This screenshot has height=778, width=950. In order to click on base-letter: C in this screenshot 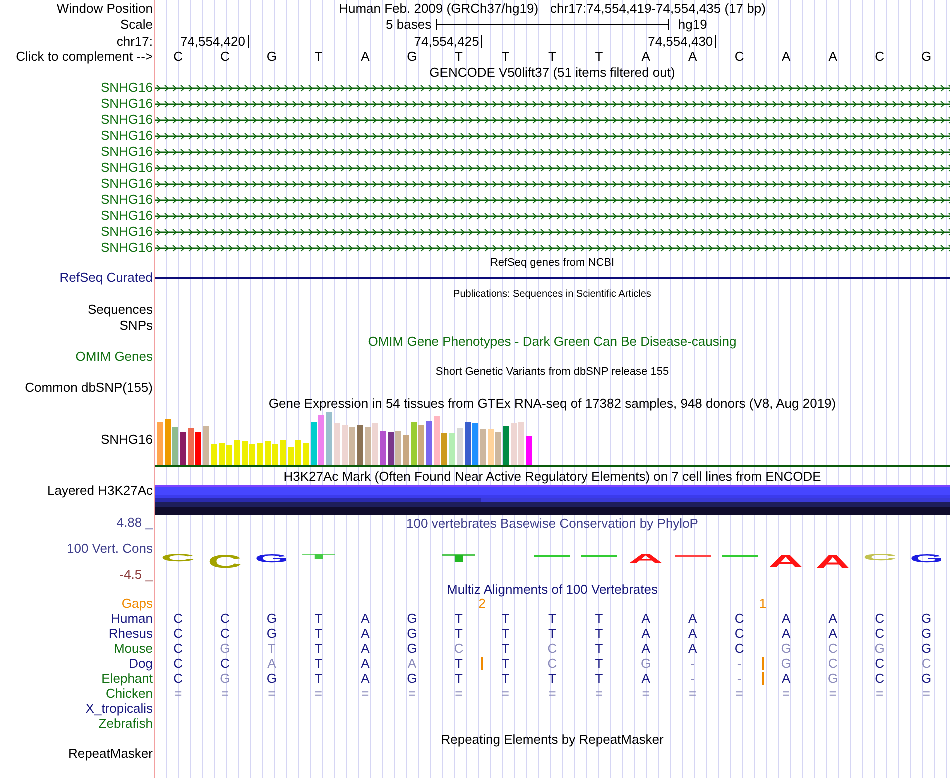, I will do `click(880, 56)`.